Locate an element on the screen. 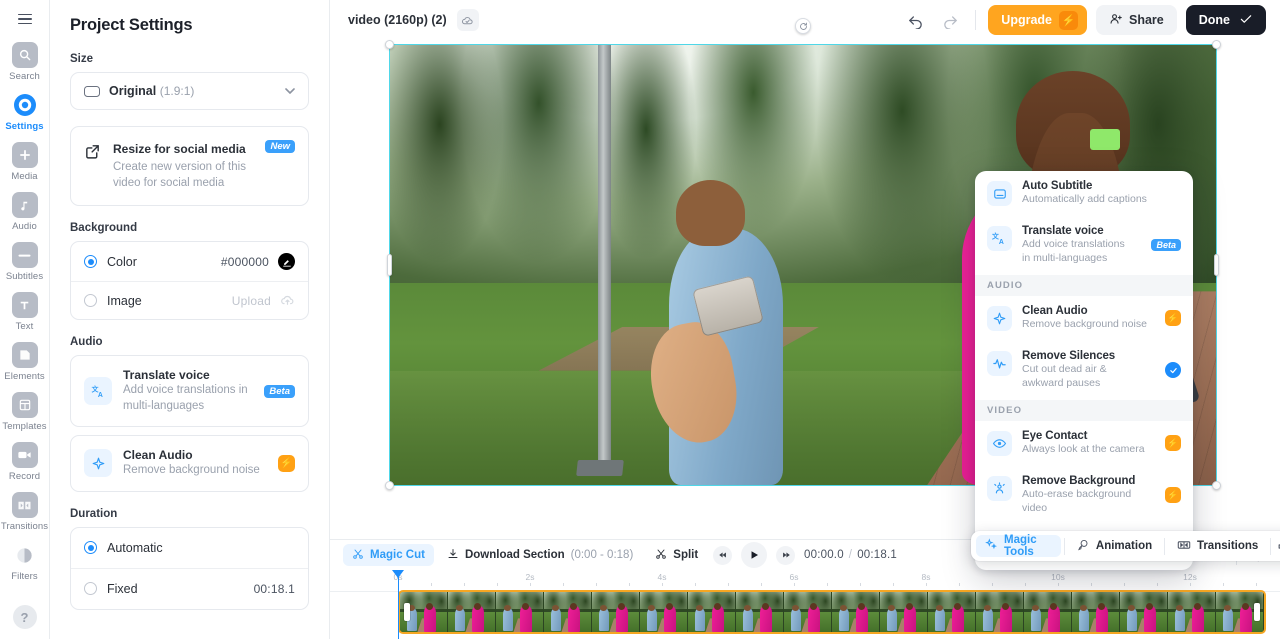  magic-tool-badge: ⚡ is located at coordinates (1173, 318).